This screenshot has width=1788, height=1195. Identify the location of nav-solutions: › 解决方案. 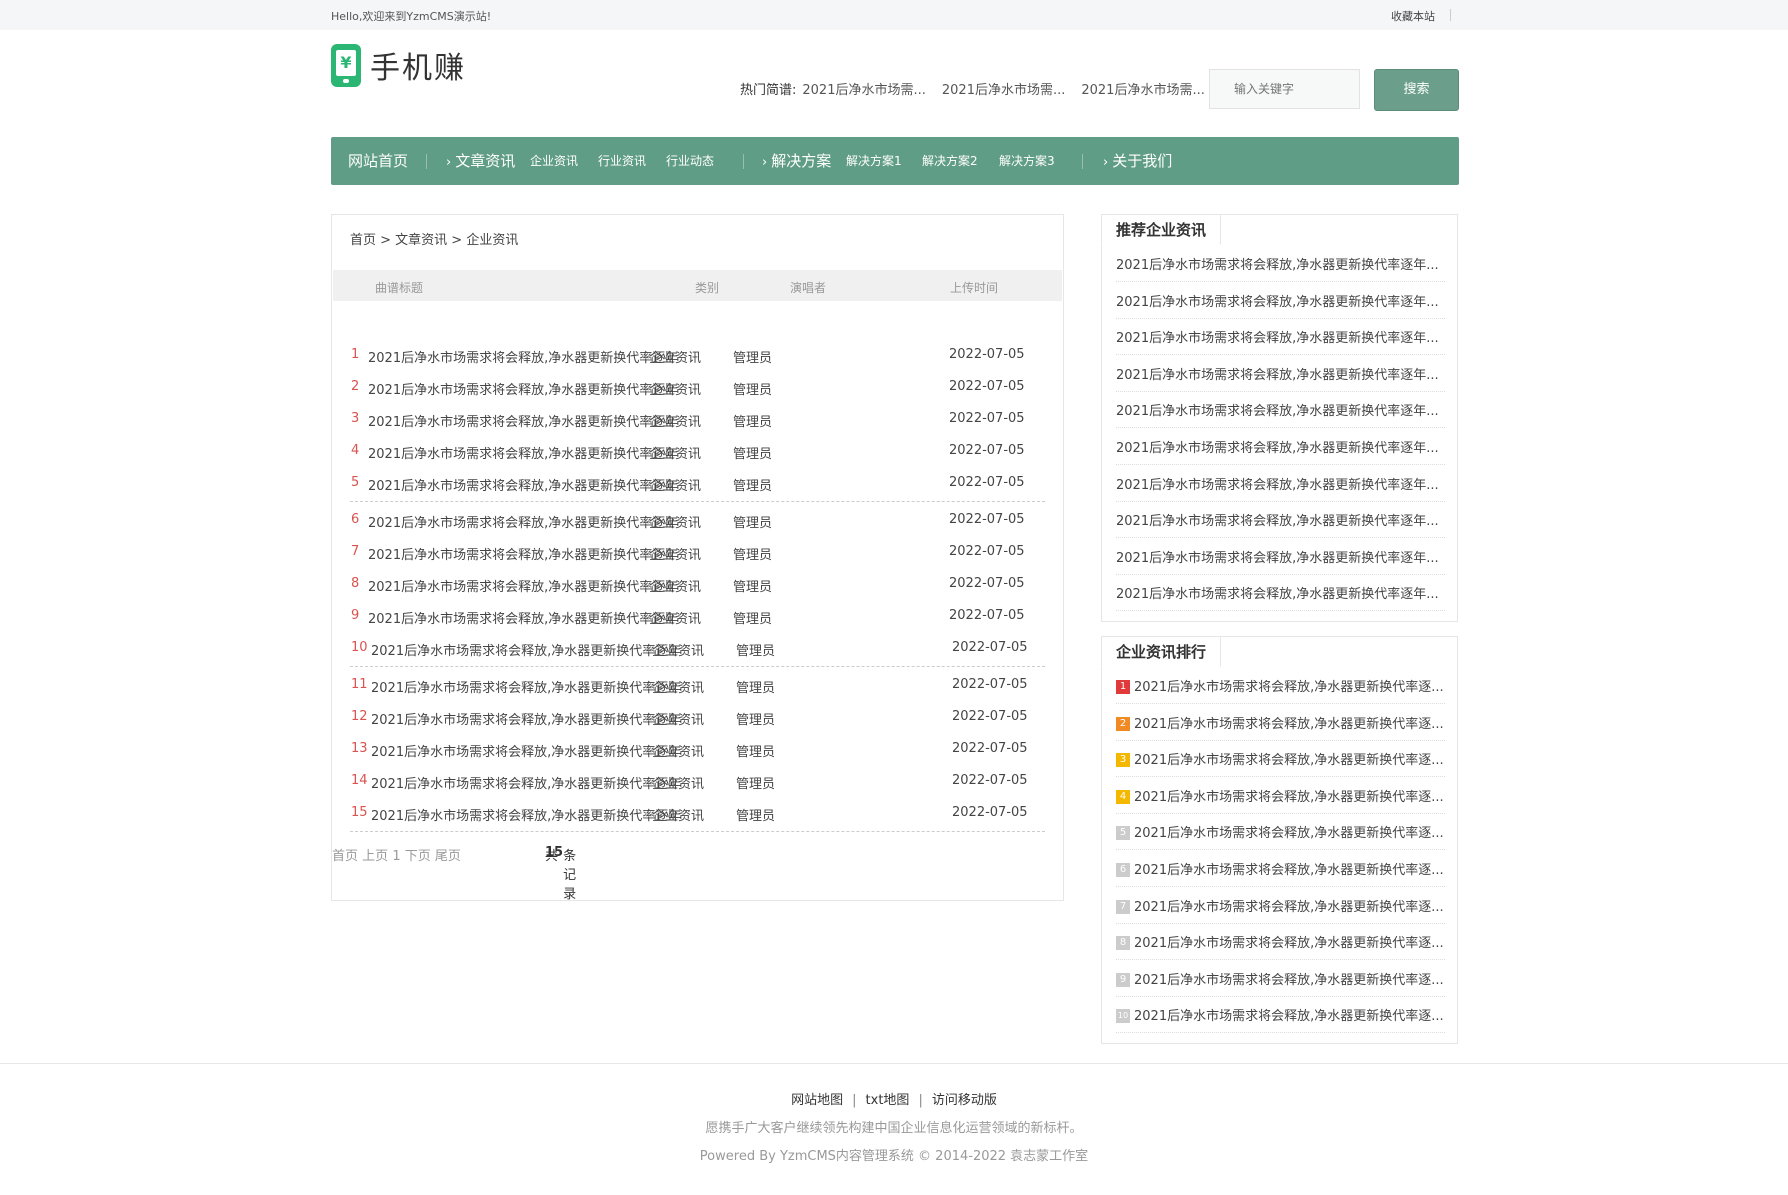
(796, 161).